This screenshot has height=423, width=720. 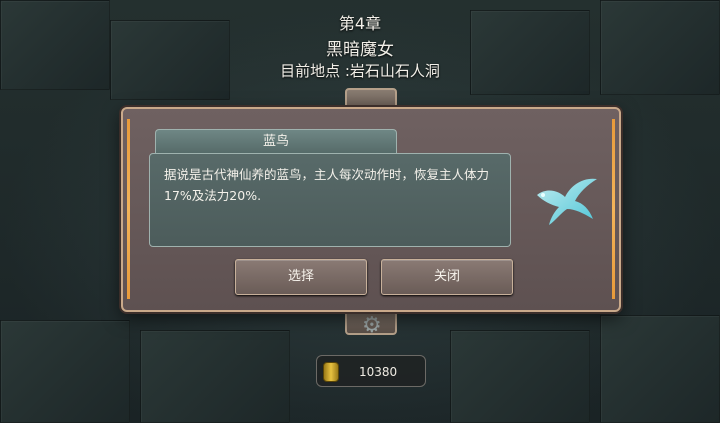 I want to click on current-location: 目前地点 :岩石山石人洞, so click(x=360, y=71).